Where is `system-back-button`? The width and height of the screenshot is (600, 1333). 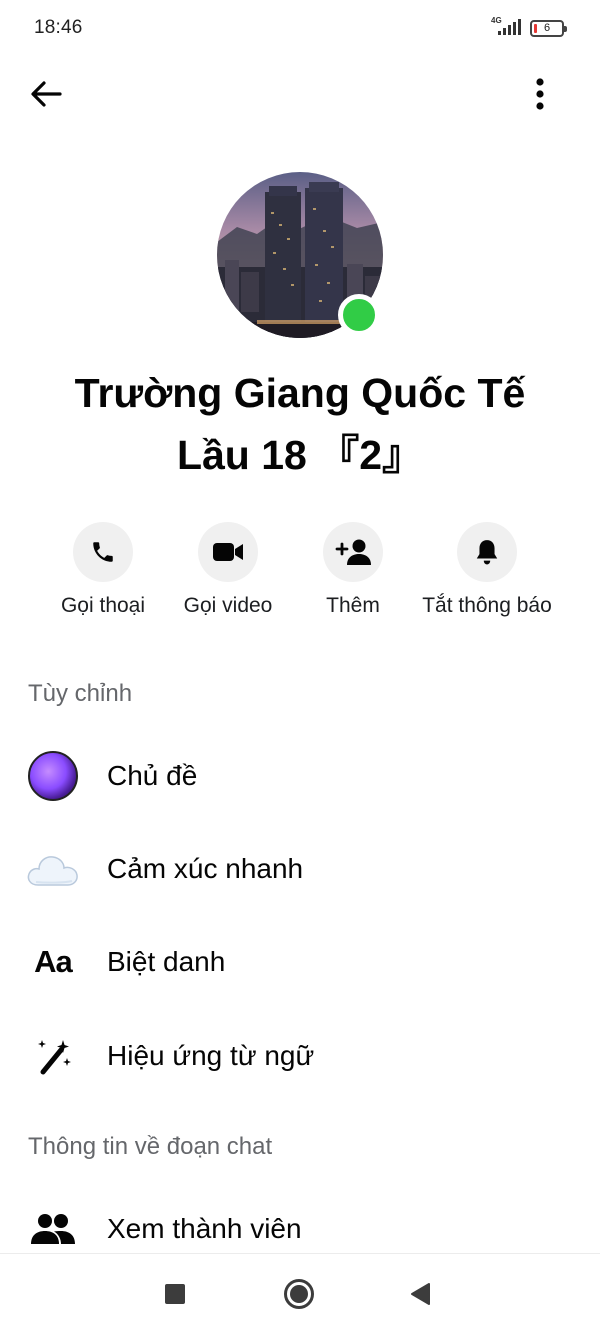 system-back-button is located at coordinates (420, 1294).